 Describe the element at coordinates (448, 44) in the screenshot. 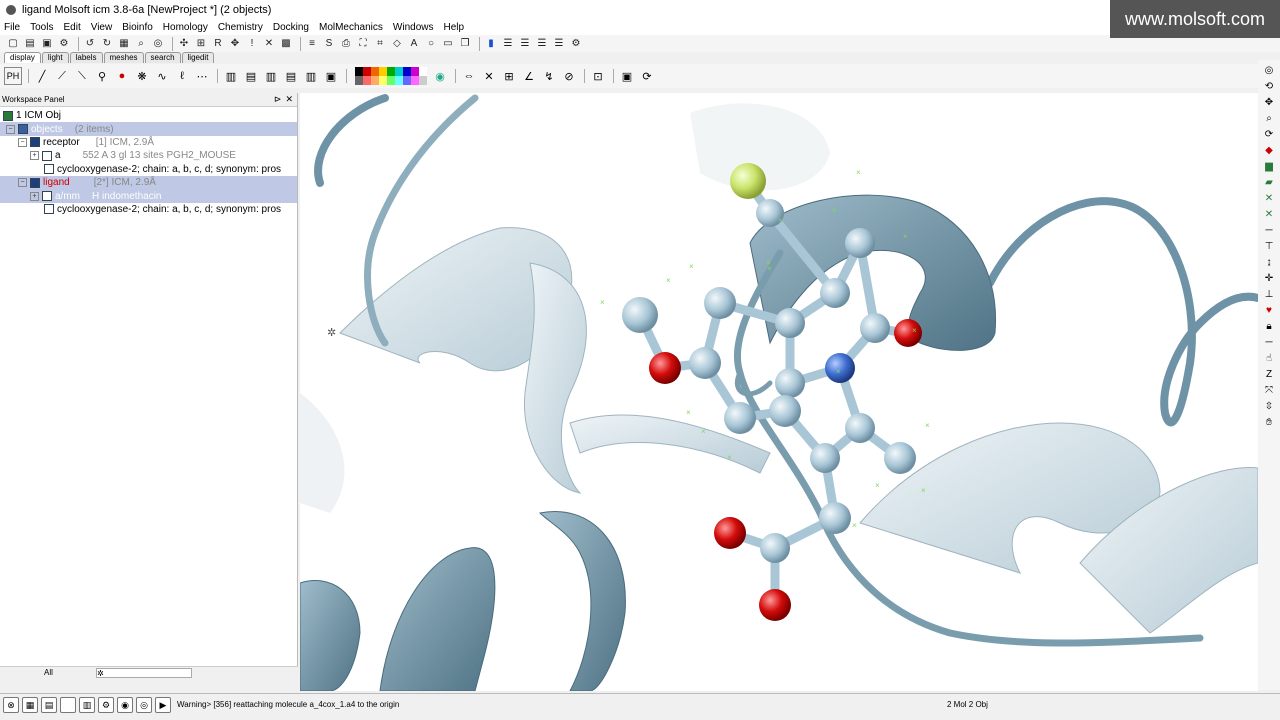

I see `window-icon: ▭` at that location.